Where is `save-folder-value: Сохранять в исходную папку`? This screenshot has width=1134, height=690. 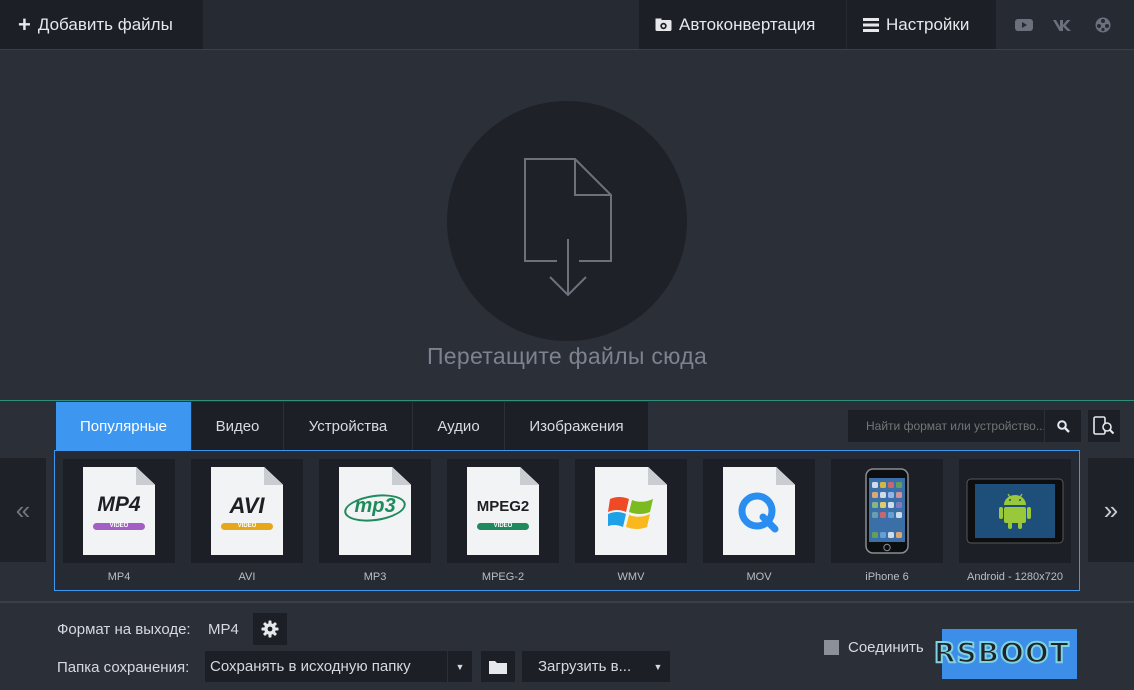
save-folder-value: Сохранять в исходную папку is located at coordinates (310, 666).